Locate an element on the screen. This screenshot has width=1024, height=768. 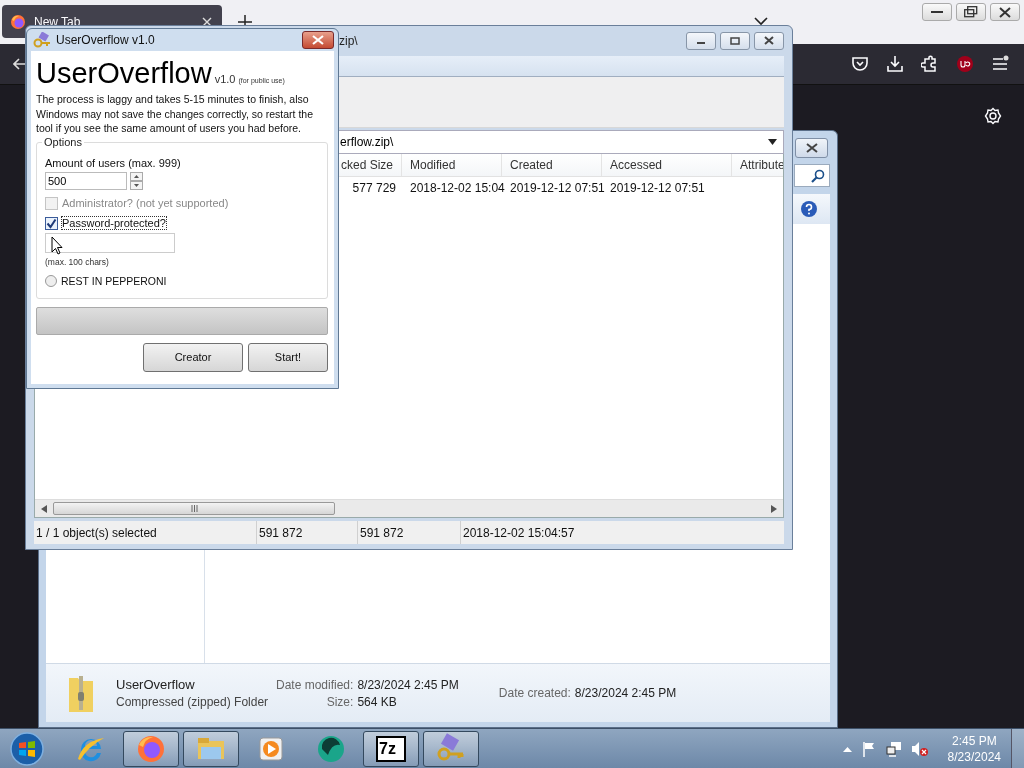
app-heading: UserOverflow is located at coordinates (124, 73).